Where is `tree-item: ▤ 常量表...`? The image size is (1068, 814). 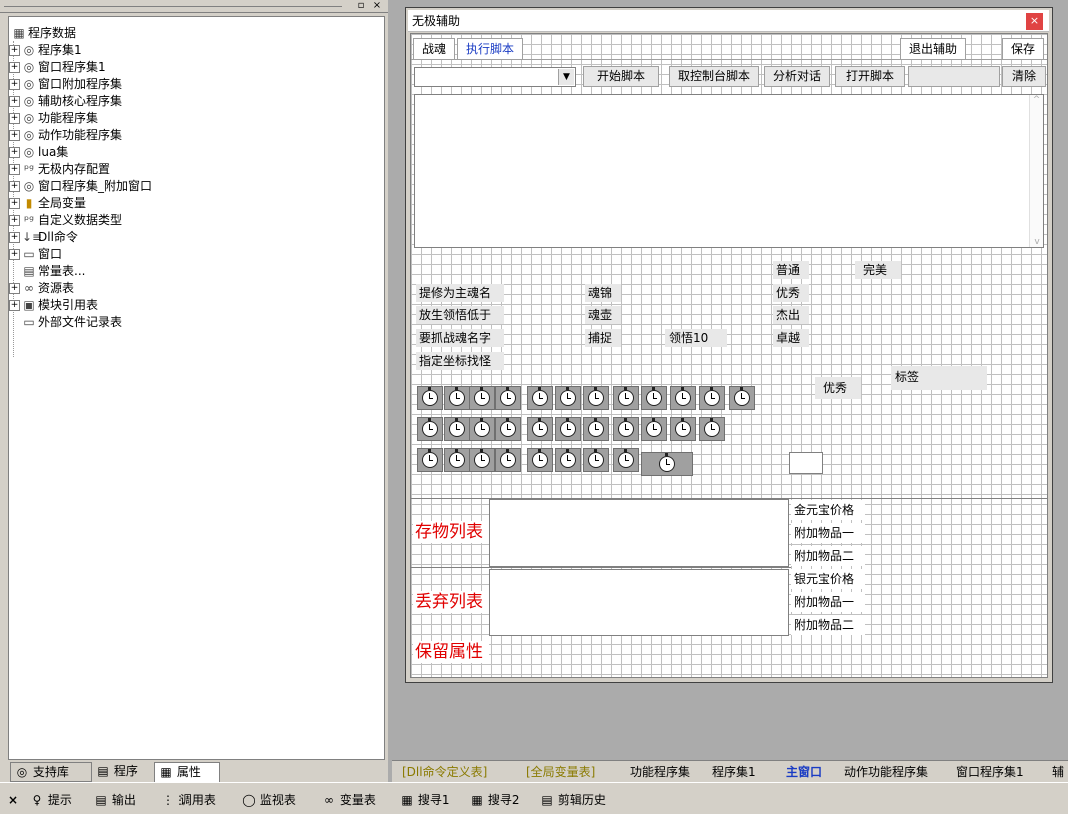
tree-item: ▤ 常量表... is located at coordinates (53, 271).